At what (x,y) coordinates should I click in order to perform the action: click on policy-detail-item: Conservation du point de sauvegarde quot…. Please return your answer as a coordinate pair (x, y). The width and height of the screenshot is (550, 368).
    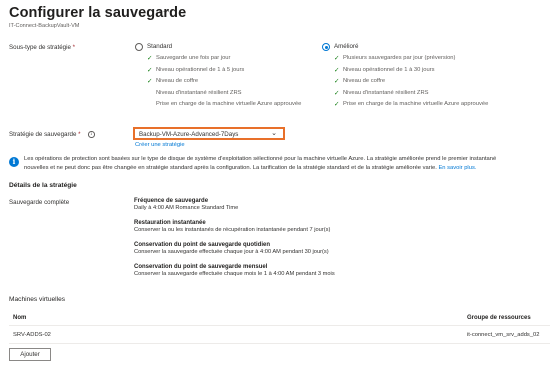
    Looking at the image, I should click on (231, 248).